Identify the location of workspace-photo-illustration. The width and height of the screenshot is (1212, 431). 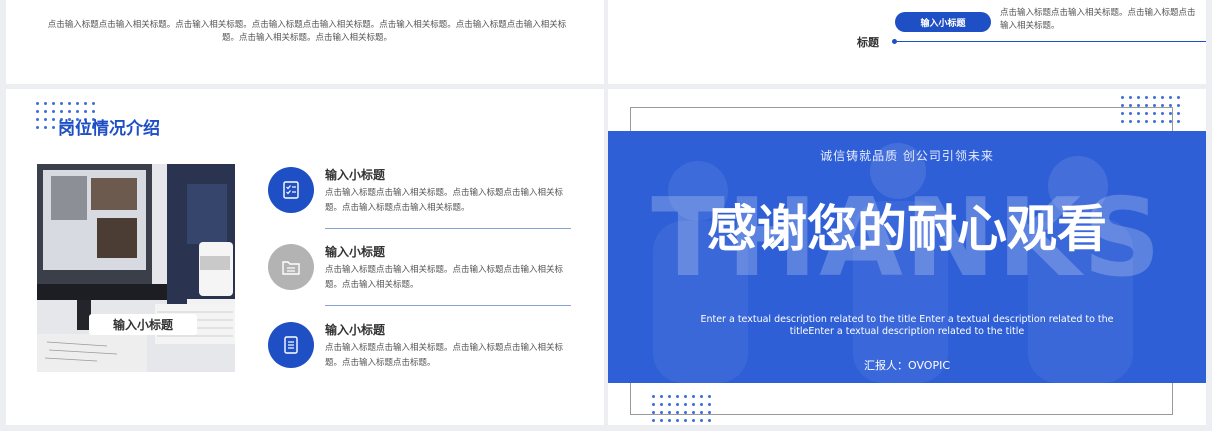
(136, 268).